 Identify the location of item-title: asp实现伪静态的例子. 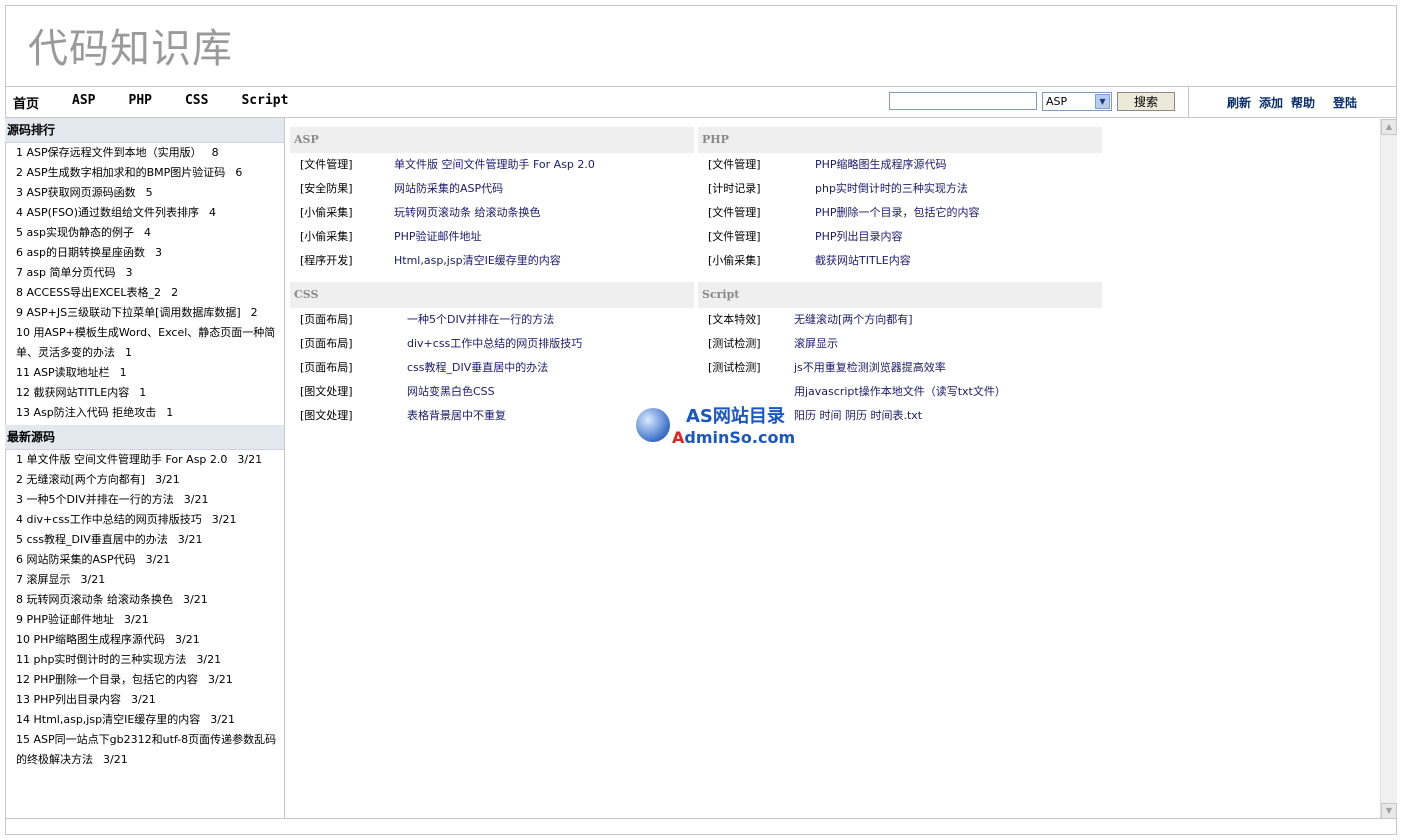
(80, 232).